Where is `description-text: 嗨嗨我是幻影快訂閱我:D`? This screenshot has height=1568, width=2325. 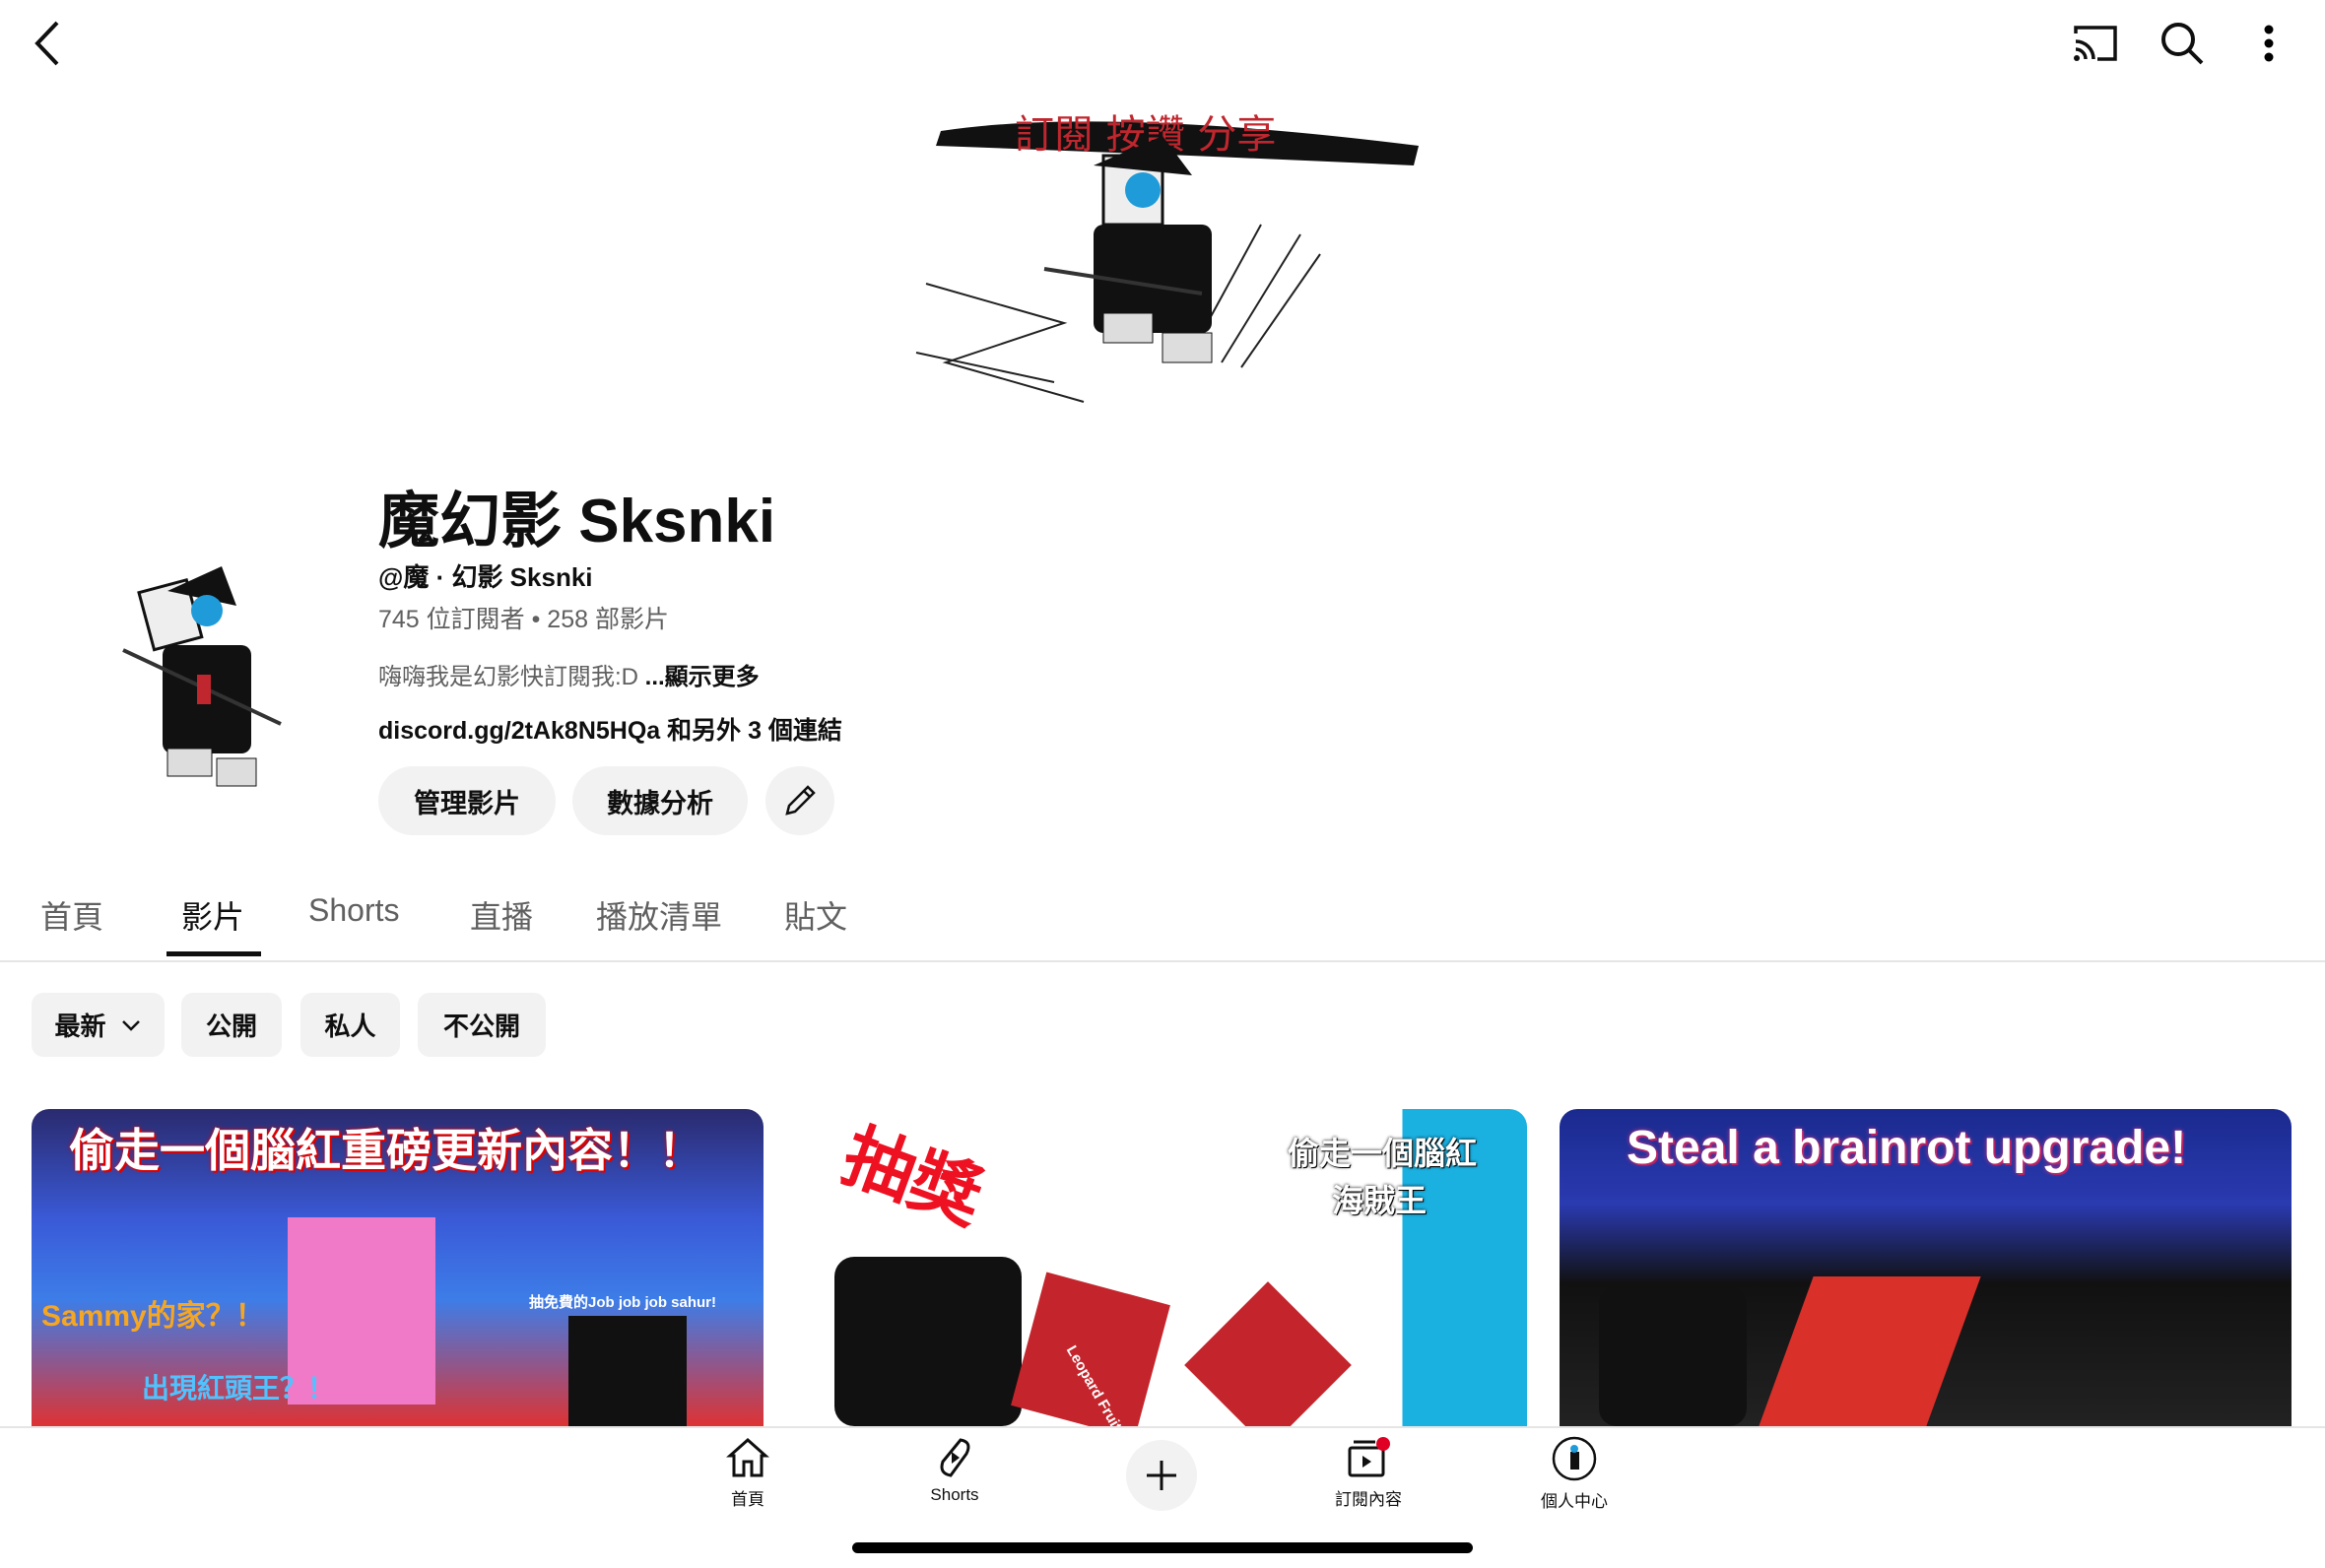 description-text: 嗨嗨我是幻影快訂閱我:D is located at coordinates (512, 677).